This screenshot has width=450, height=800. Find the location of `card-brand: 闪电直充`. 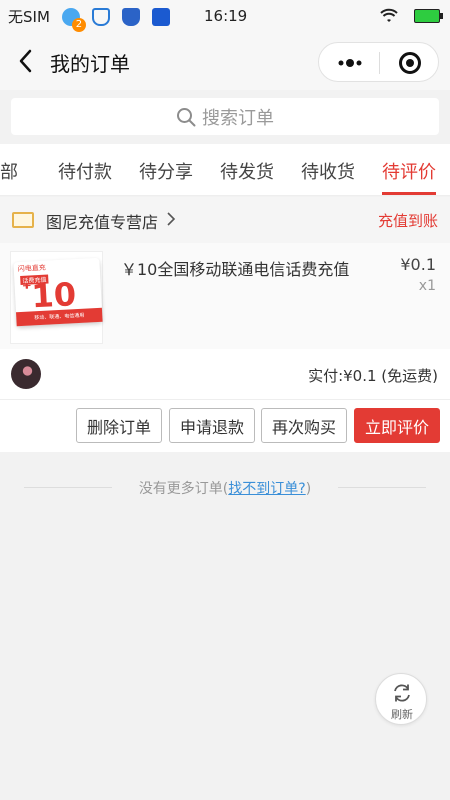

card-brand: 闪电直充 is located at coordinates (31, 268).